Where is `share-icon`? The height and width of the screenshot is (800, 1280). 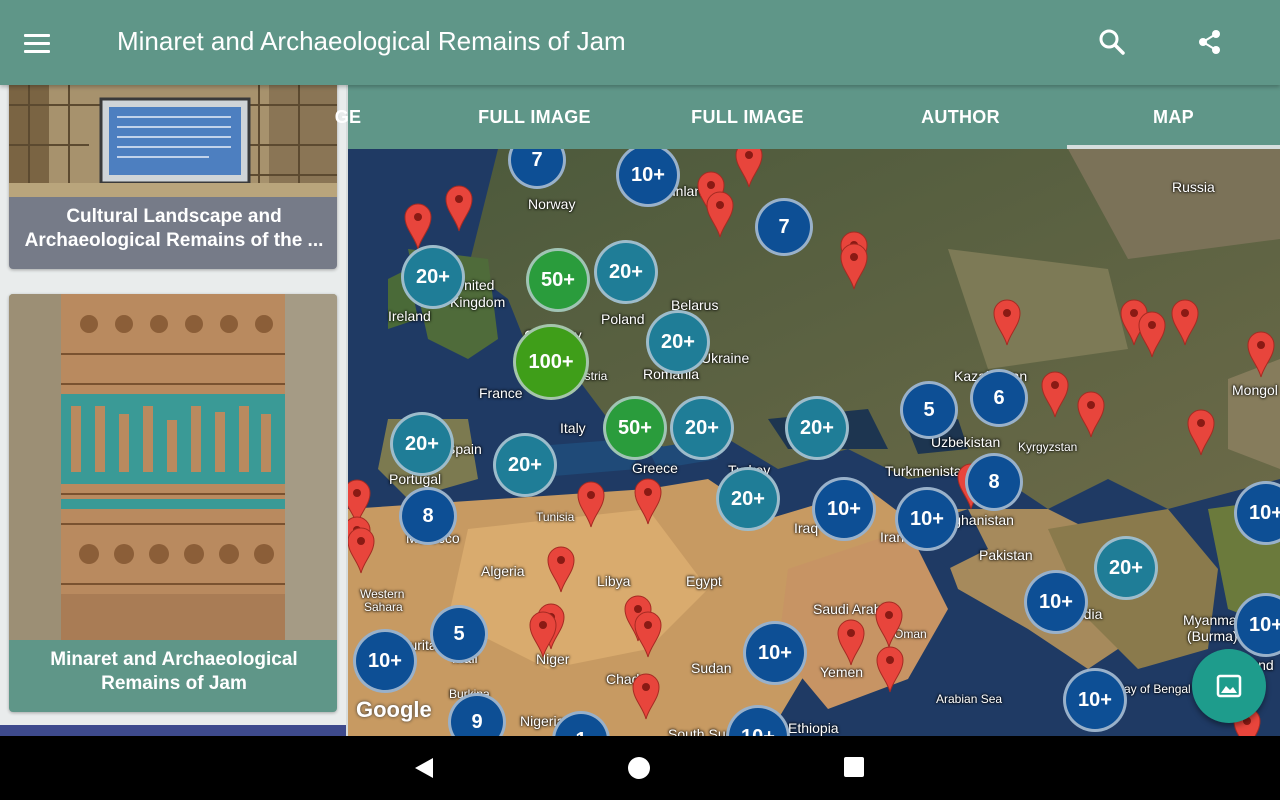
share-icon is located at coordinates (1210, 42).